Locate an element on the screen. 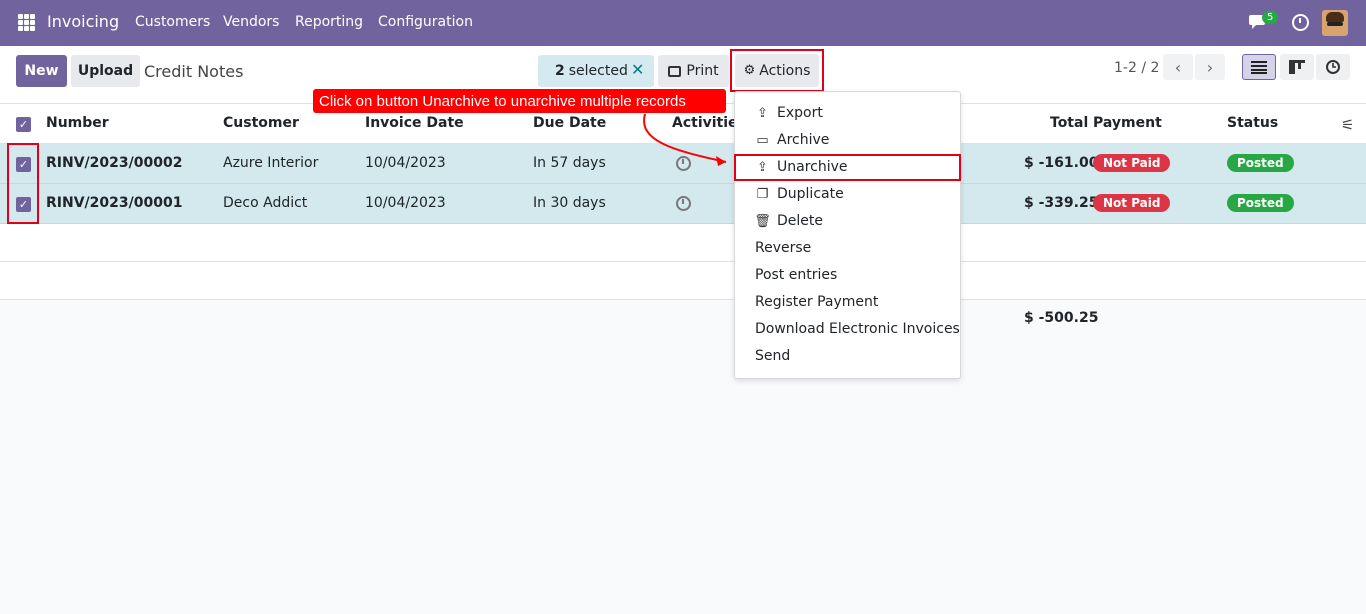 This screenshot has height=614, width=1366. menu-customers: Customers is located at coordinates (172, 22).